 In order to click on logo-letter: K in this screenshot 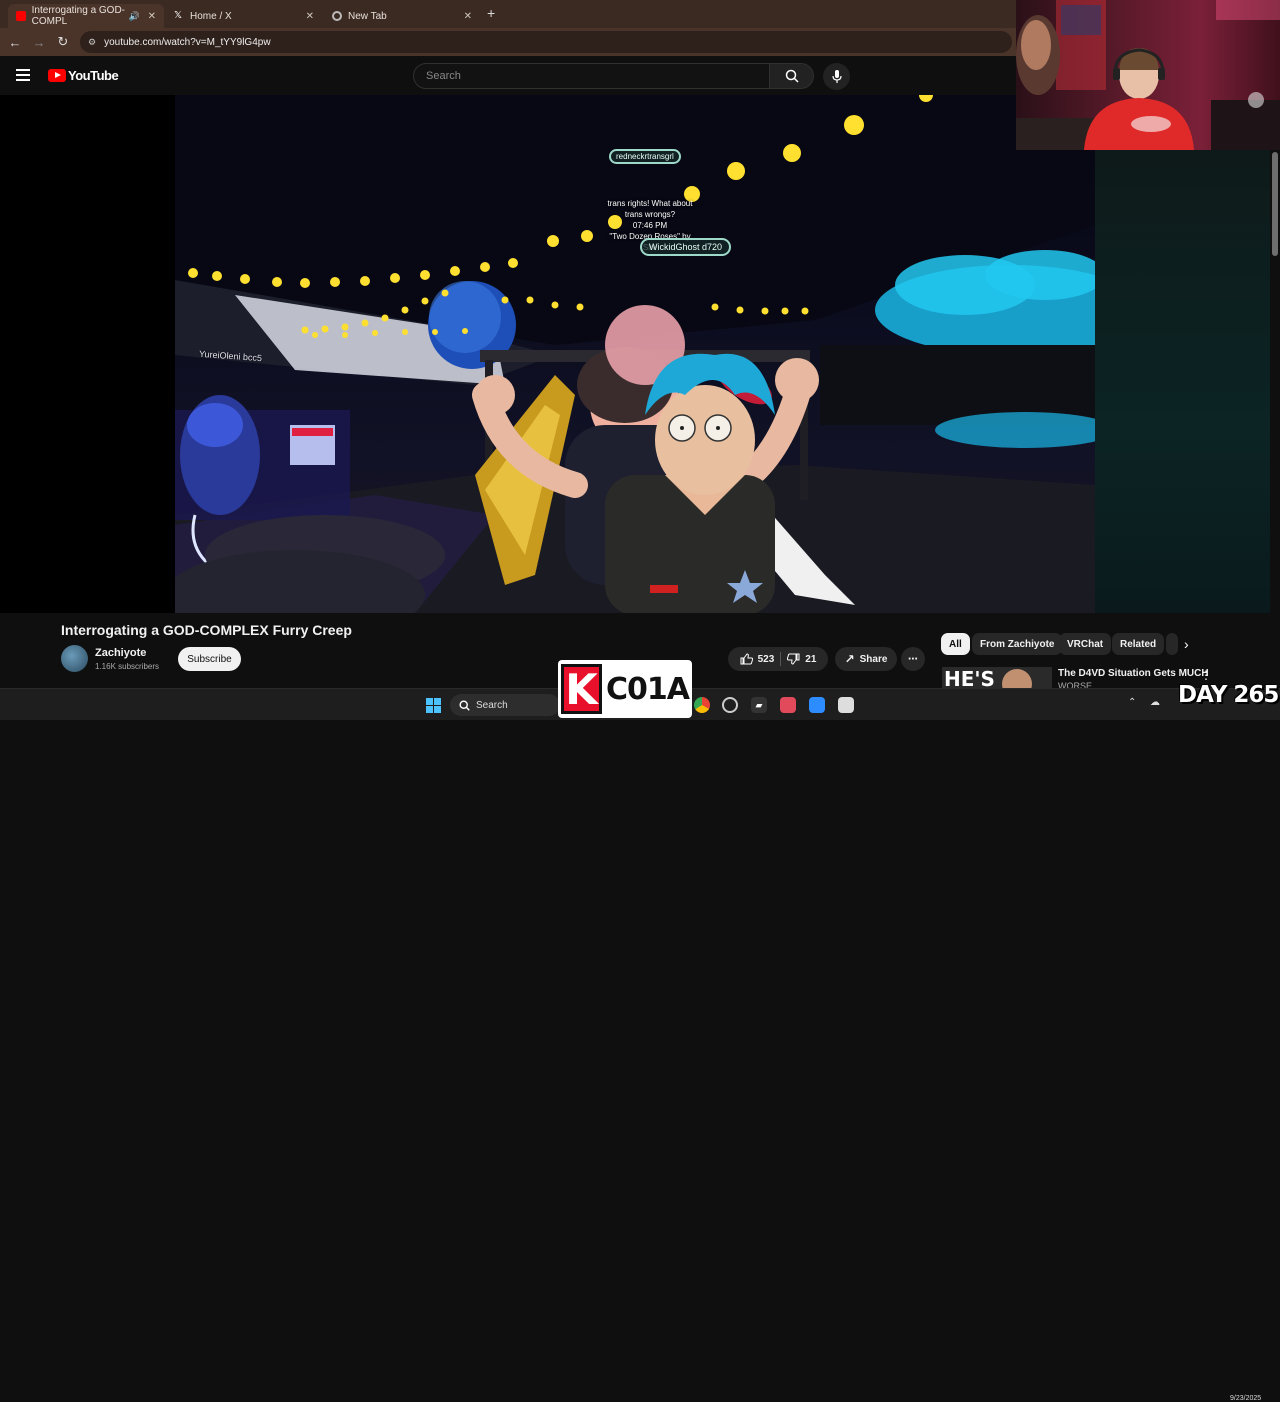, I will do `click(582, 689)`.